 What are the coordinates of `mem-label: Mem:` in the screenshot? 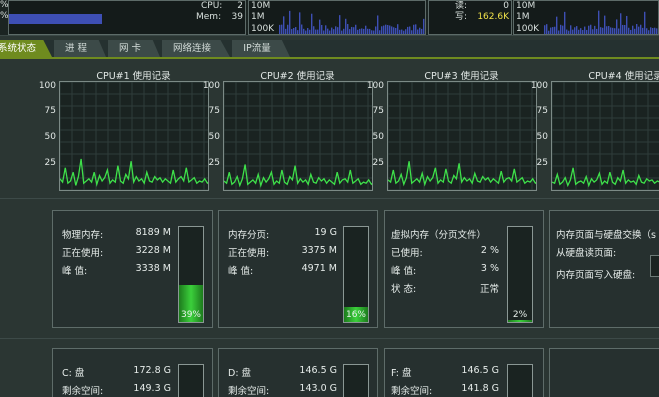 It's located at (209, 17).